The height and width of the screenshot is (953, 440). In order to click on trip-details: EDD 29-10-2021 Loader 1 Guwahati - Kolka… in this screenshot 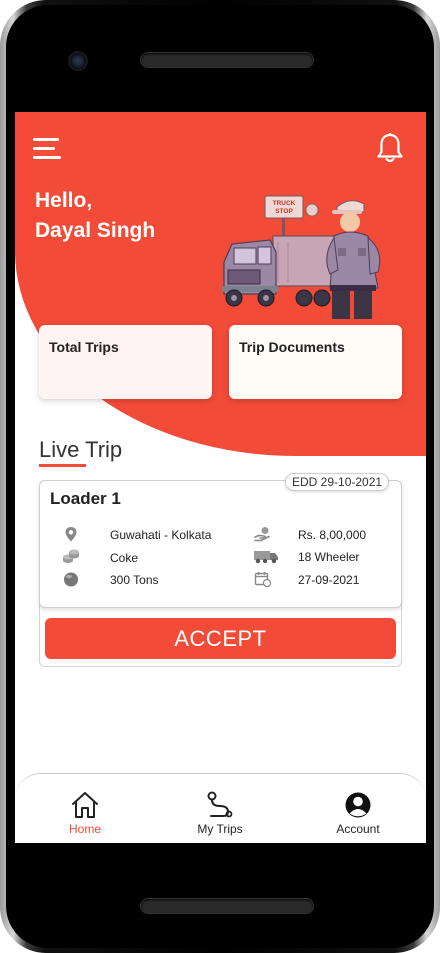, I will do `click(220, 540)`.